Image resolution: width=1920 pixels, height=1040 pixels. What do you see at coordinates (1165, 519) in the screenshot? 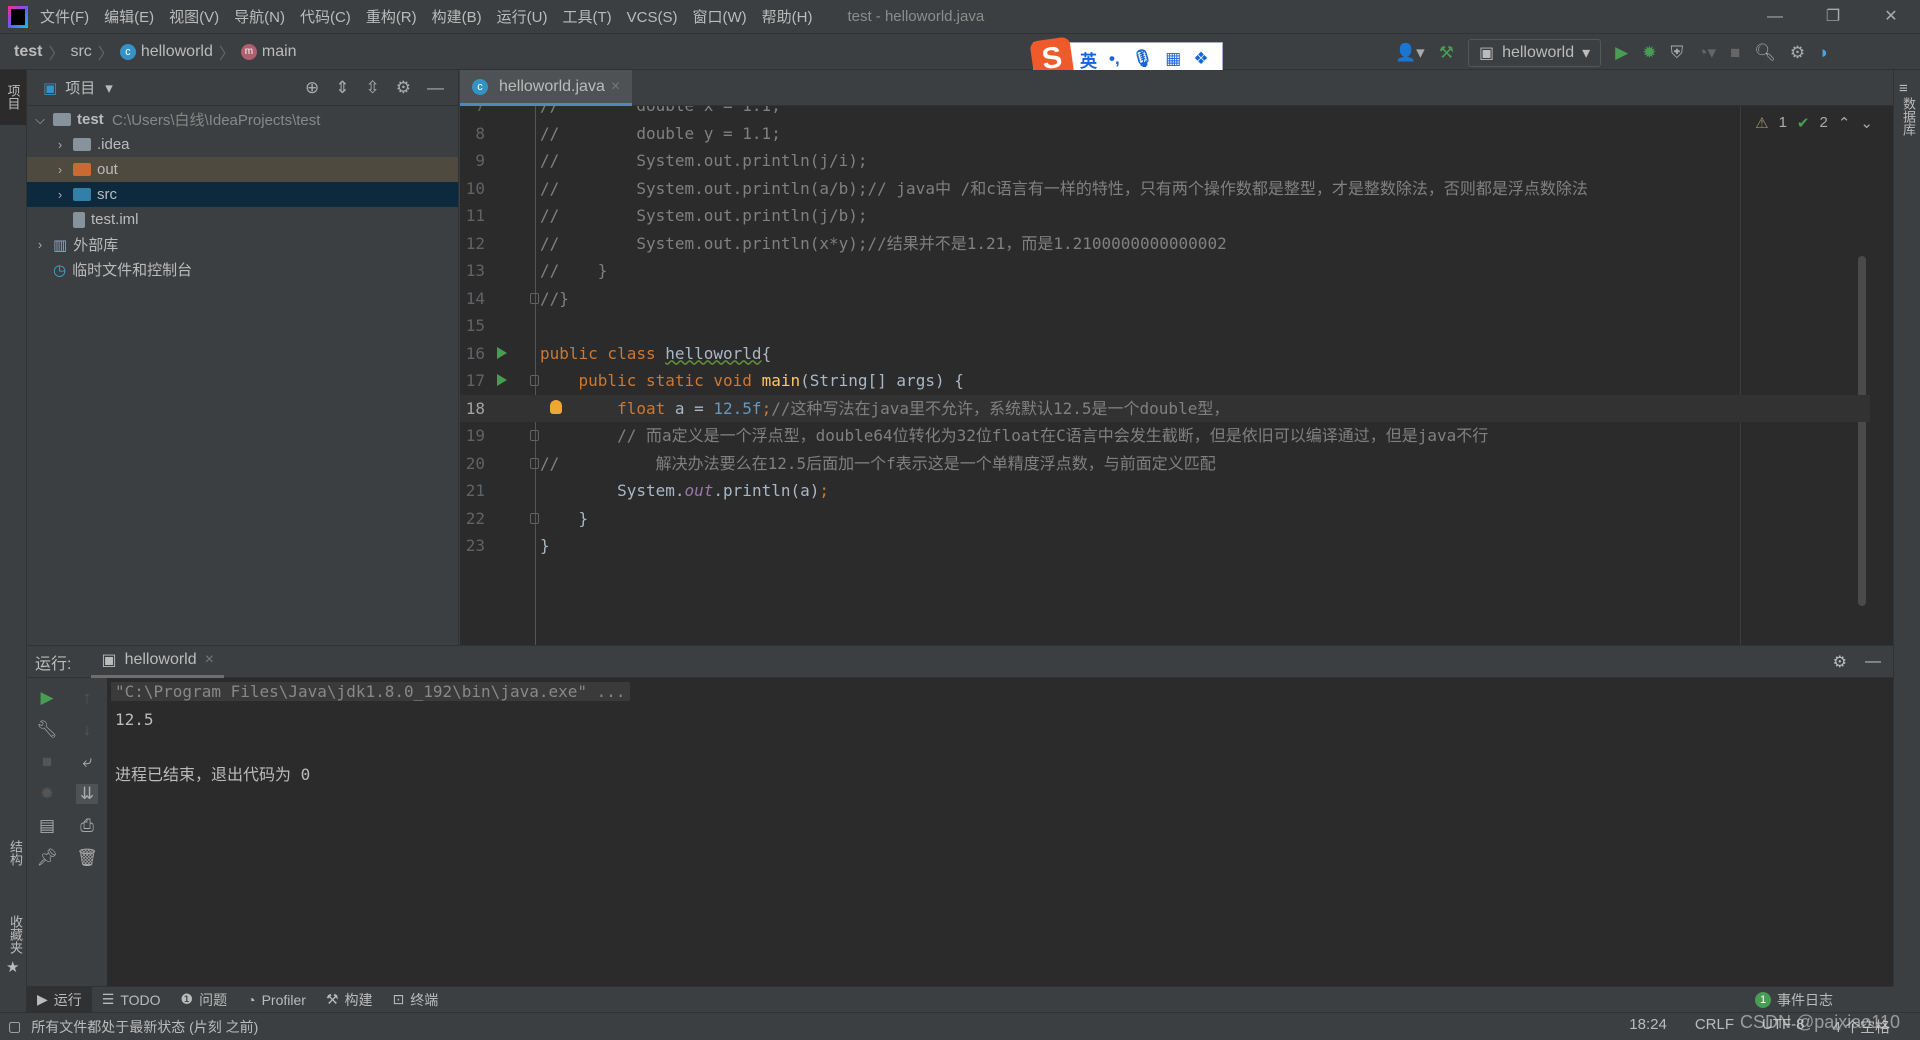
I see `code-line: 22 }` at bounding box center [1165, 519].